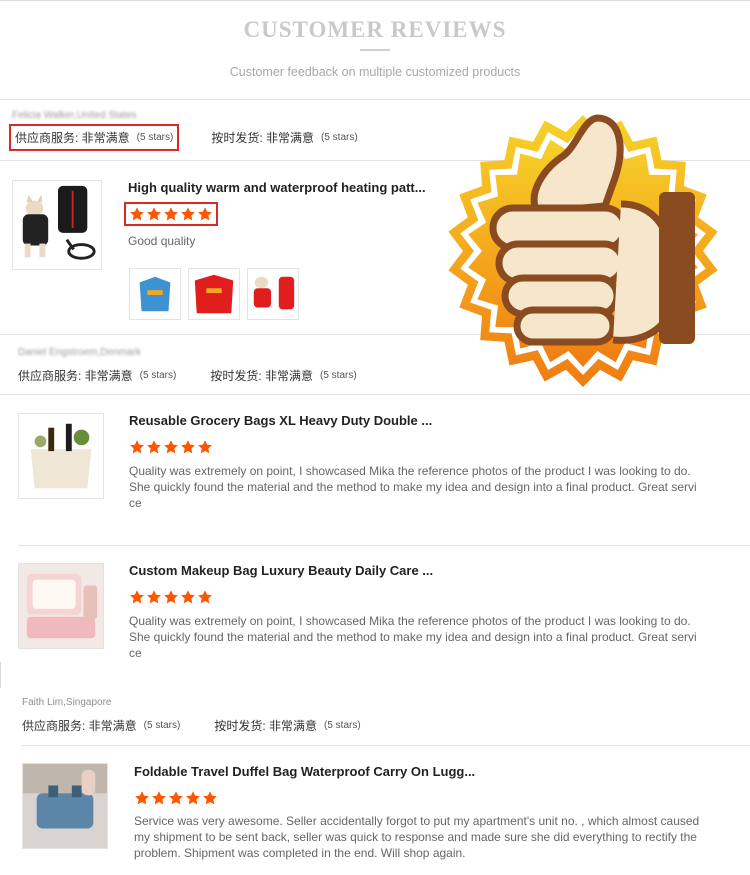 This screenshot has width=750, height=875. I want to click on reviewer-name: Daniel Engstroem,Denmark, so click(79, 352).